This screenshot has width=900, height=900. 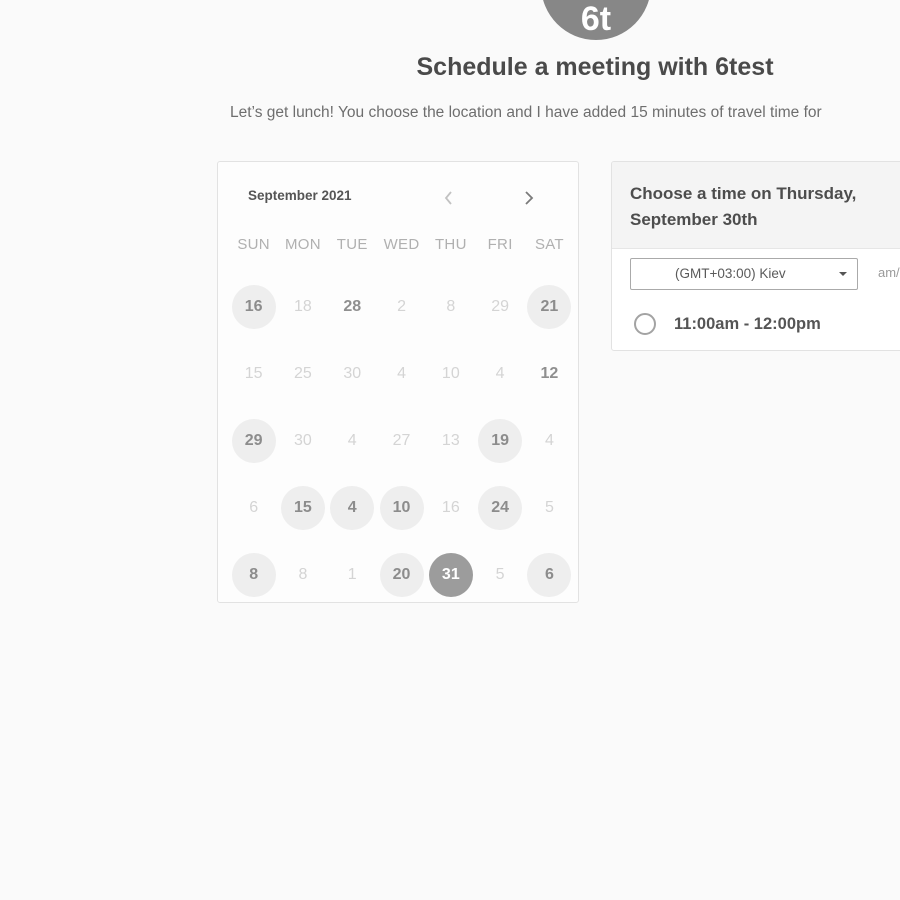 I want to click on calendar-day-number: 12, so click(x=549, y=373).